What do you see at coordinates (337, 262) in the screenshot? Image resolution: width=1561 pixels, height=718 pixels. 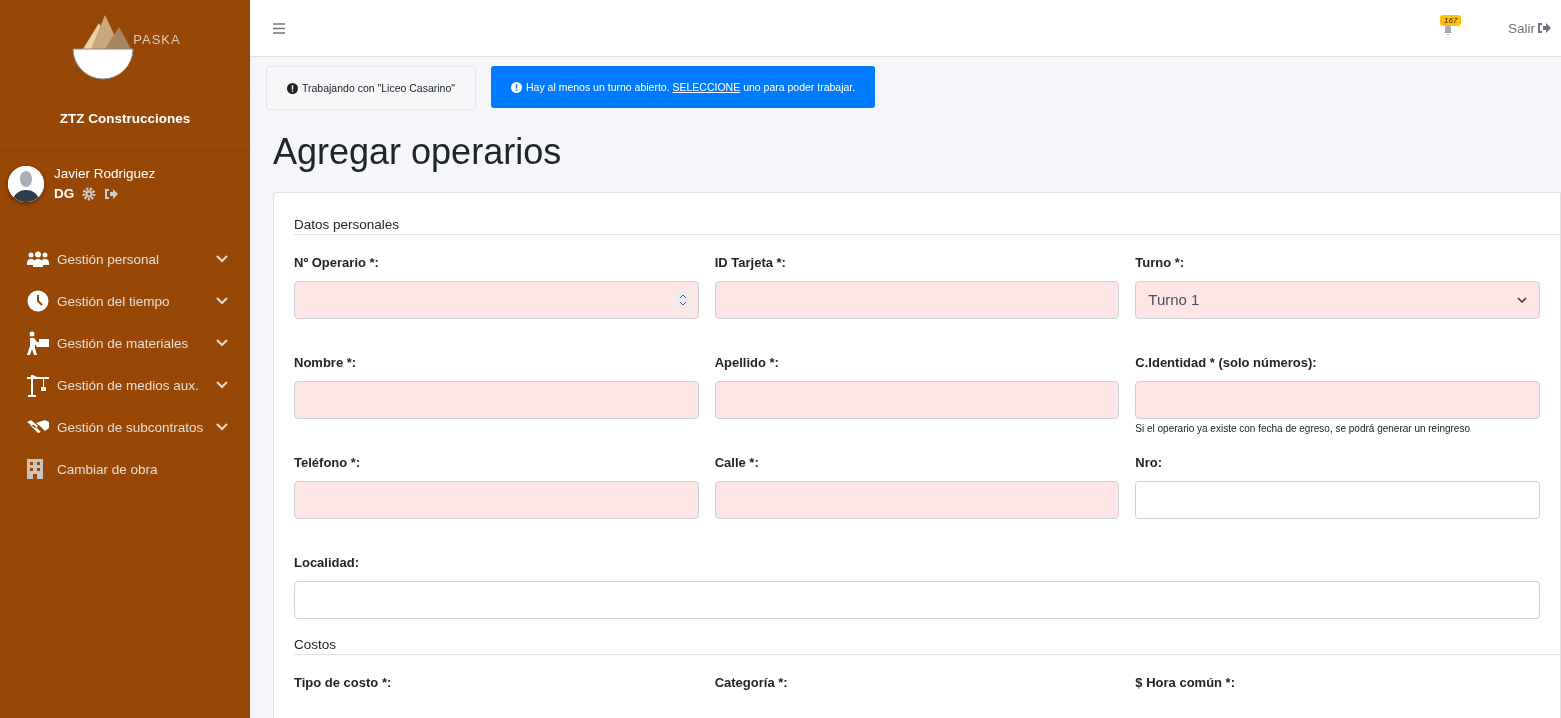 I see `field-label: Nº Operario *:` at bounding box center [337, 262].